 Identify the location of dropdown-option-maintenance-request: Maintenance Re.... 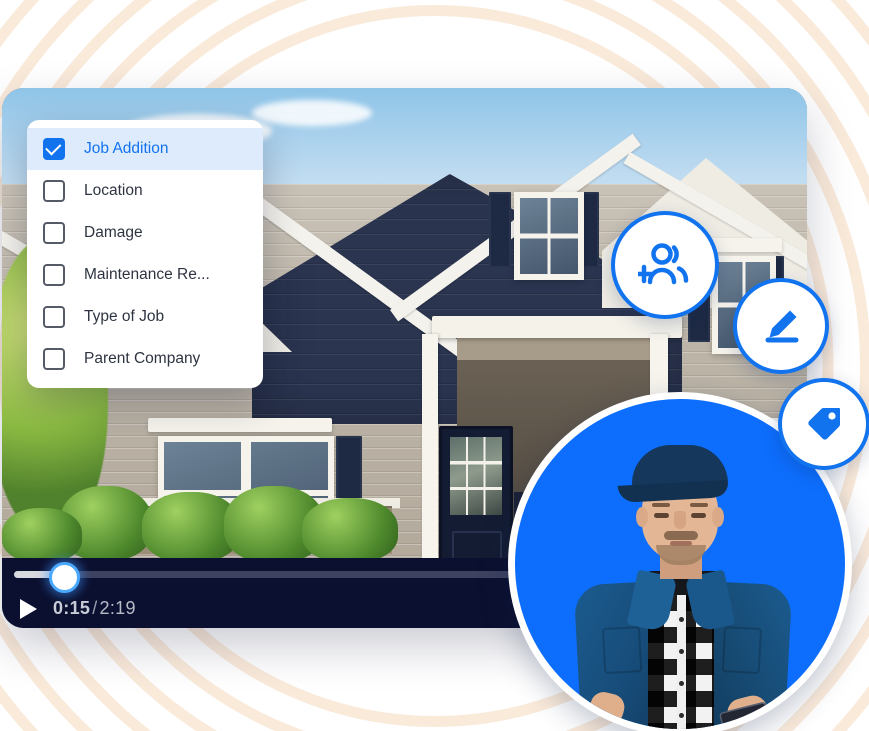
(145, 275).